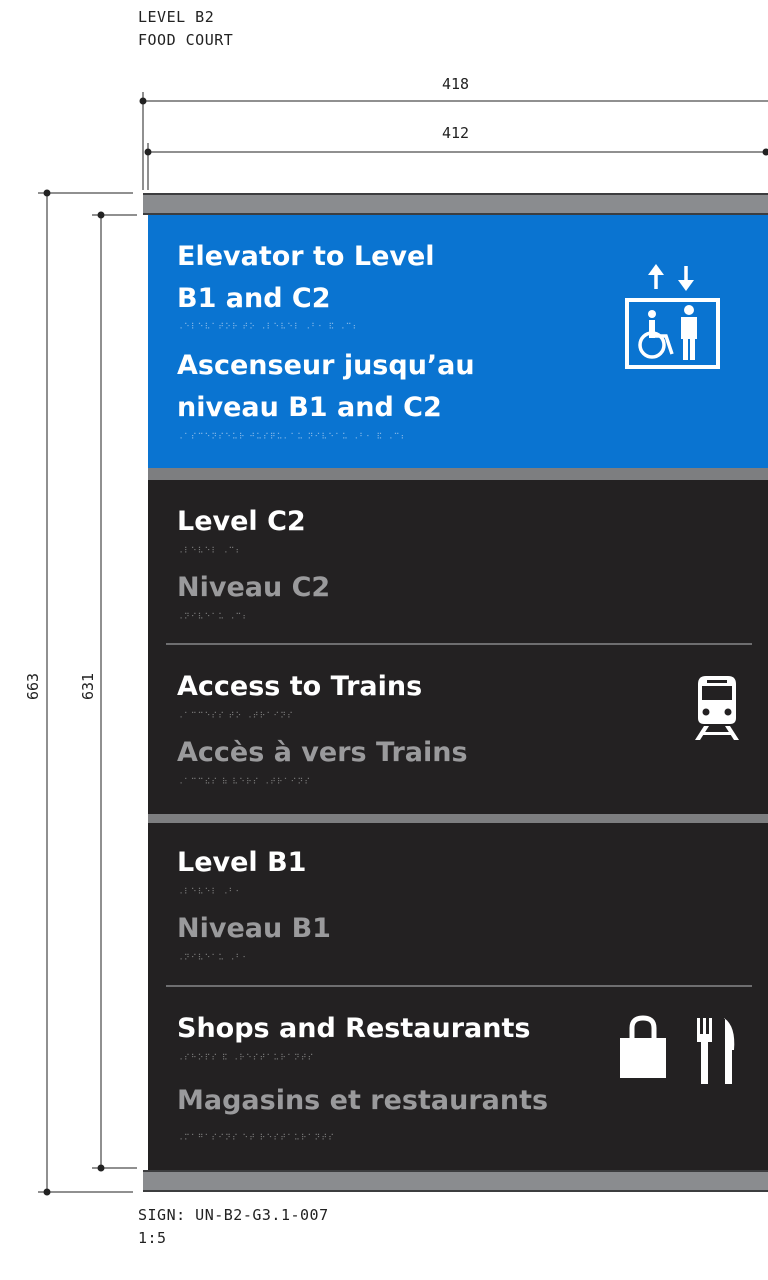  What do you see at coordinates (246, 1057) in the screenshot?
I see `shops-braille-en: ⠠⠎⠓⠕⠏⠎ ⠯ ⠠⠗⠑⠎⠞⠁⠥⠗⠁⠝⠞⠎` at bounding box center [246, 1057].